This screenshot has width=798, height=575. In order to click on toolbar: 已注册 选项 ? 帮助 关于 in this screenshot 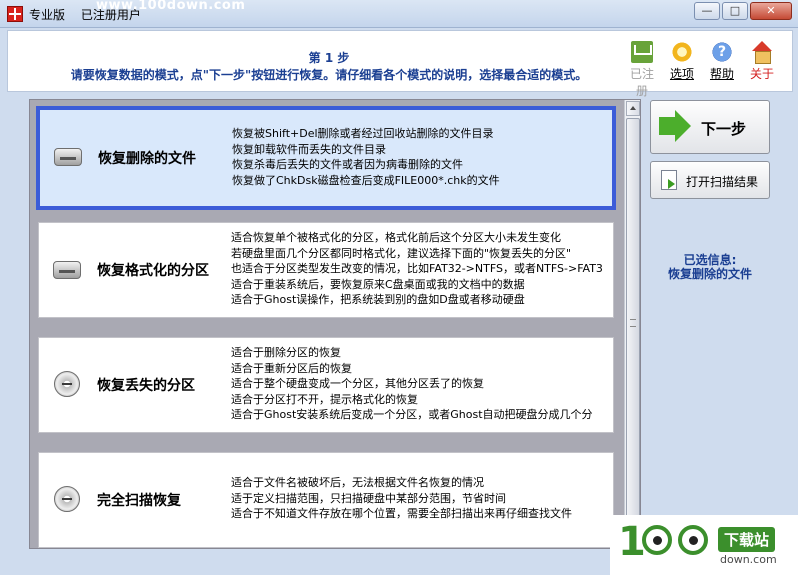, I will do `click(702, 70)`.